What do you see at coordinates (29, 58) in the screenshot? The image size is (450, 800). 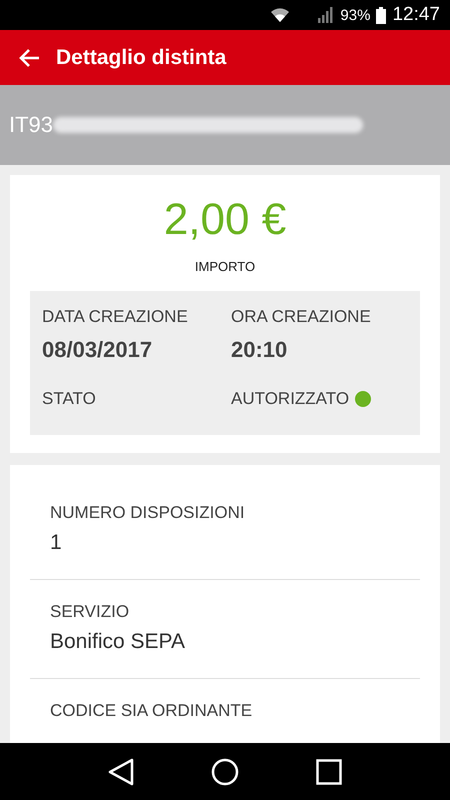 I see `back-arrow-icon` at bounding box center [29, 58].